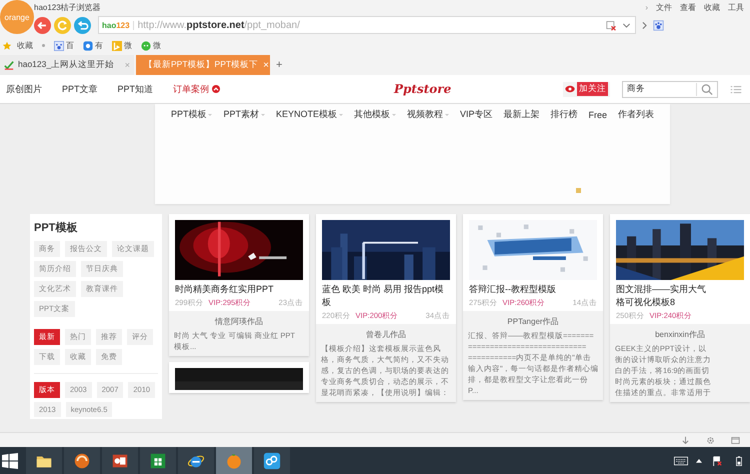 The height and width of the screenshot is (474, 750). What do you see at coordinates (680, 335) in the screenshot?
I see `author-text: benxinxin作品` at bounding box center [680, 335].